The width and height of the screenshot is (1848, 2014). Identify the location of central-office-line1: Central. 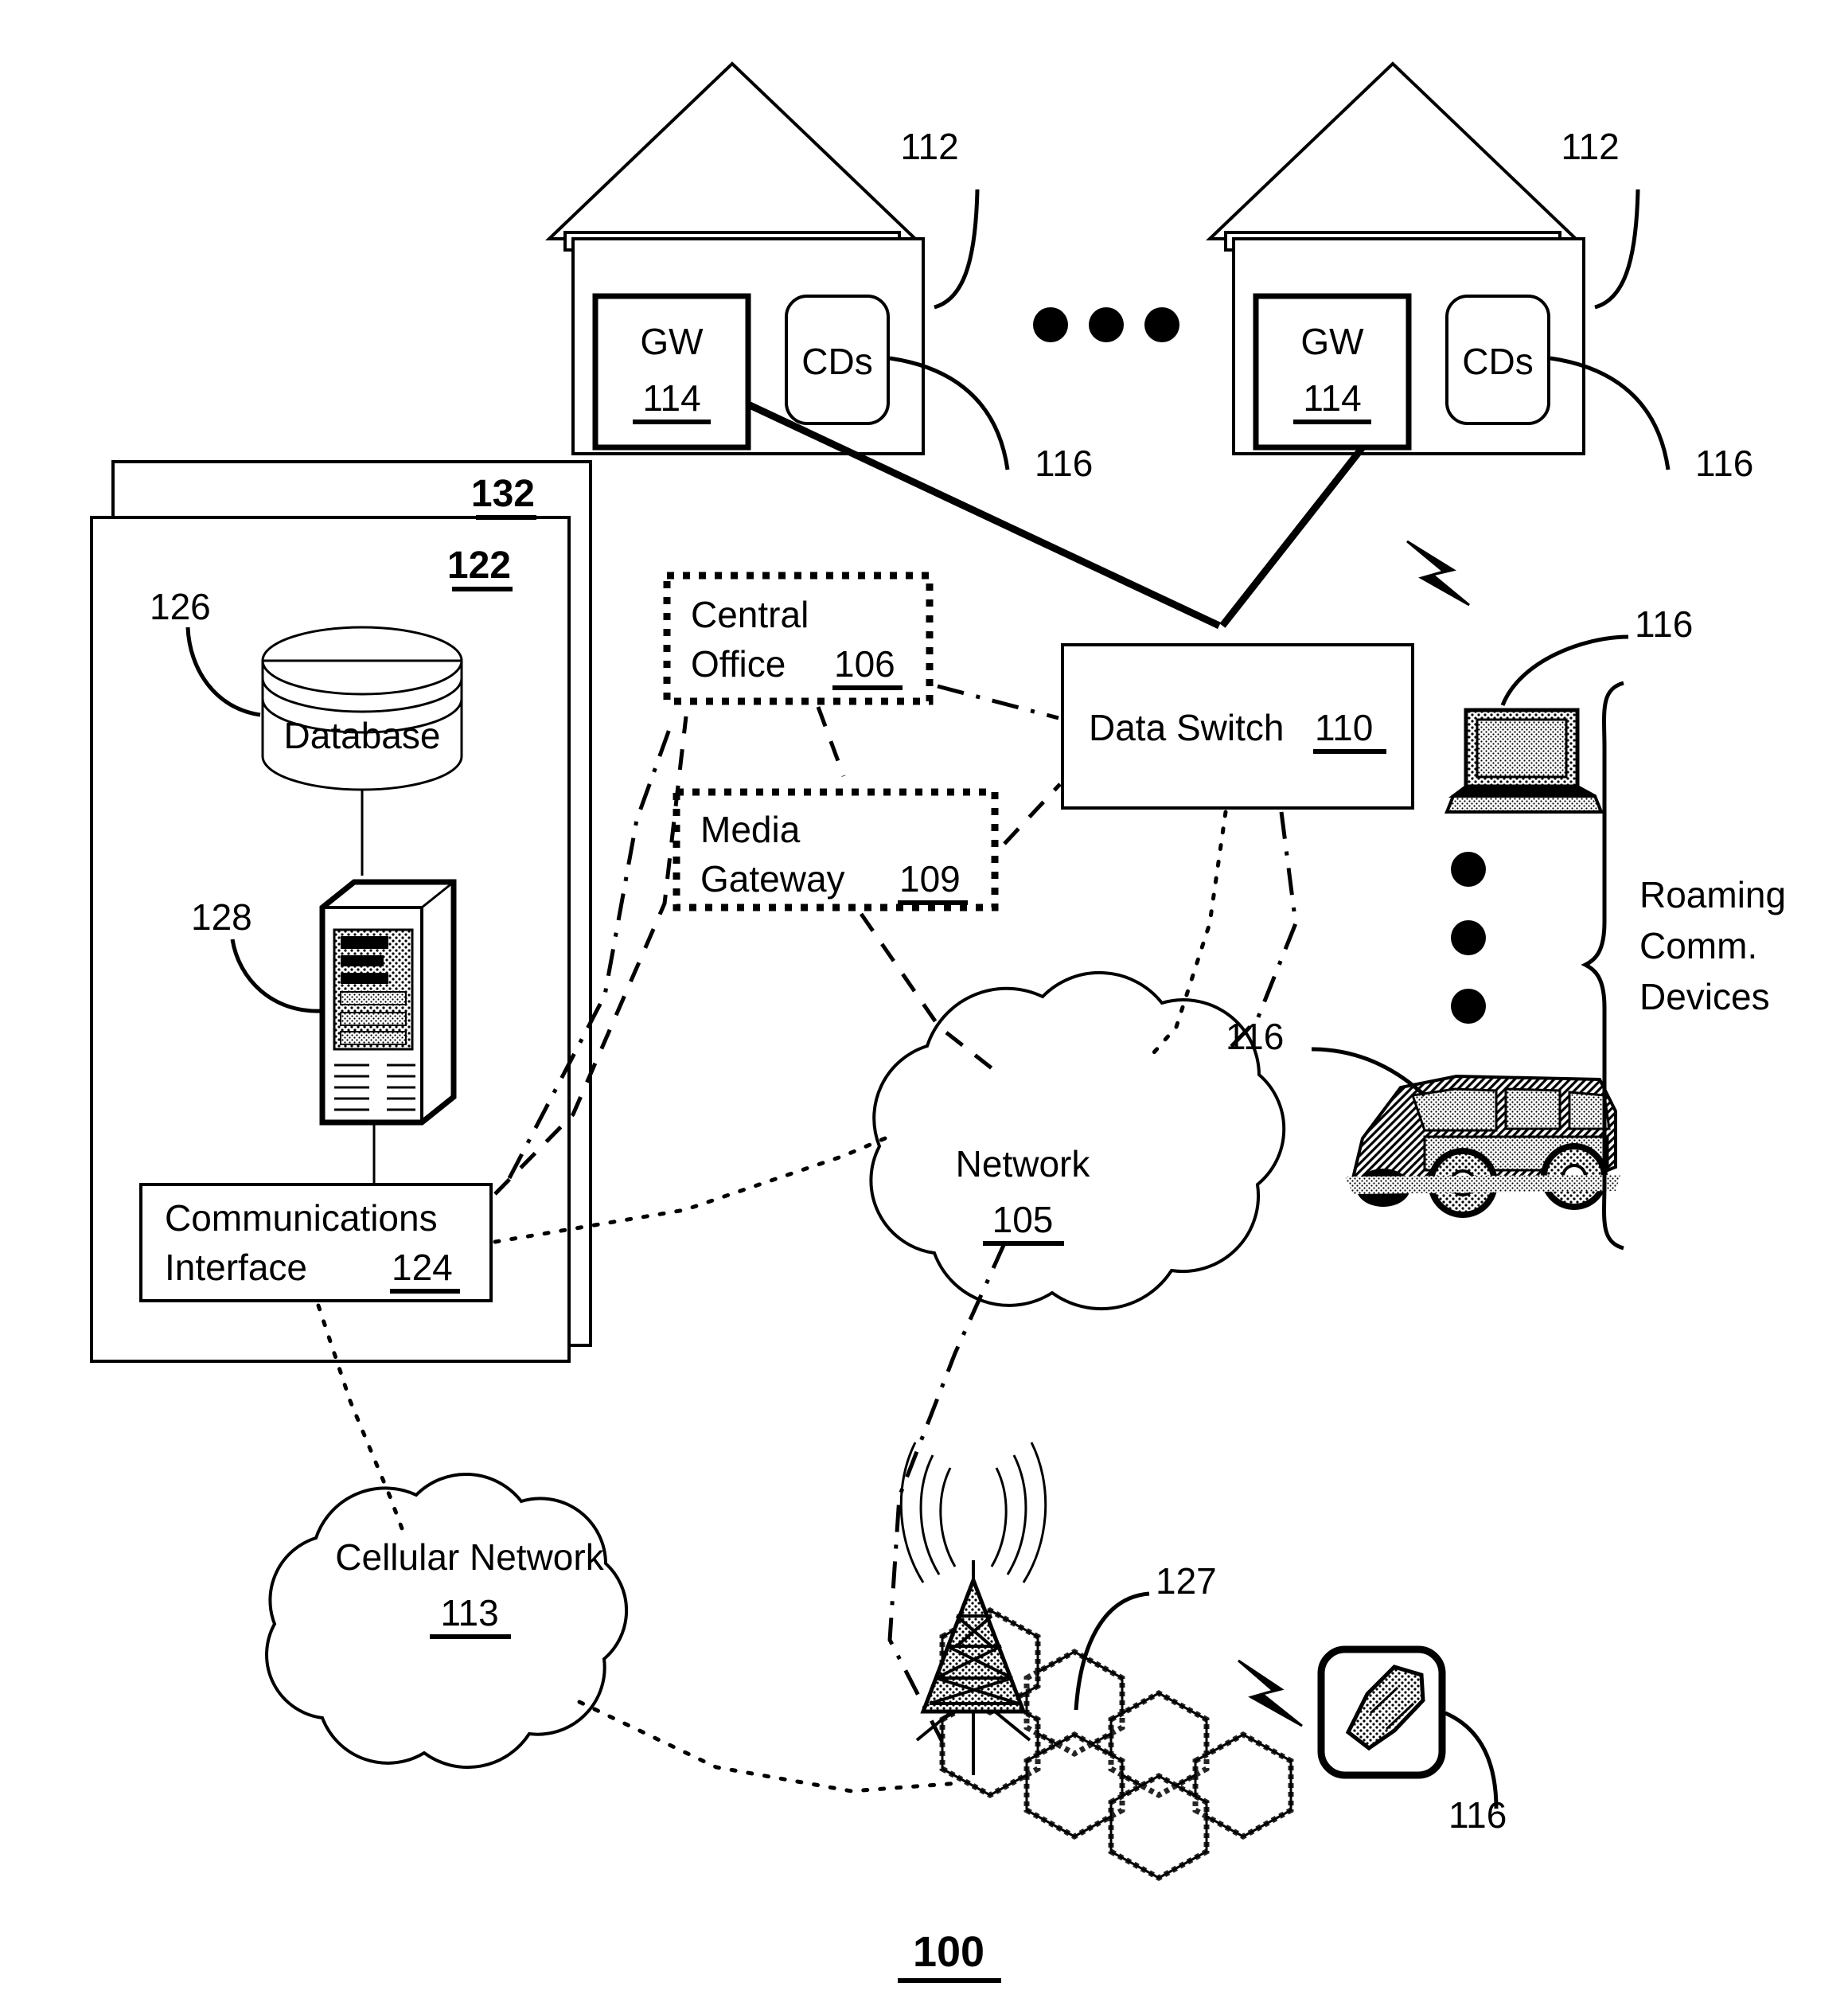
(750, 614).